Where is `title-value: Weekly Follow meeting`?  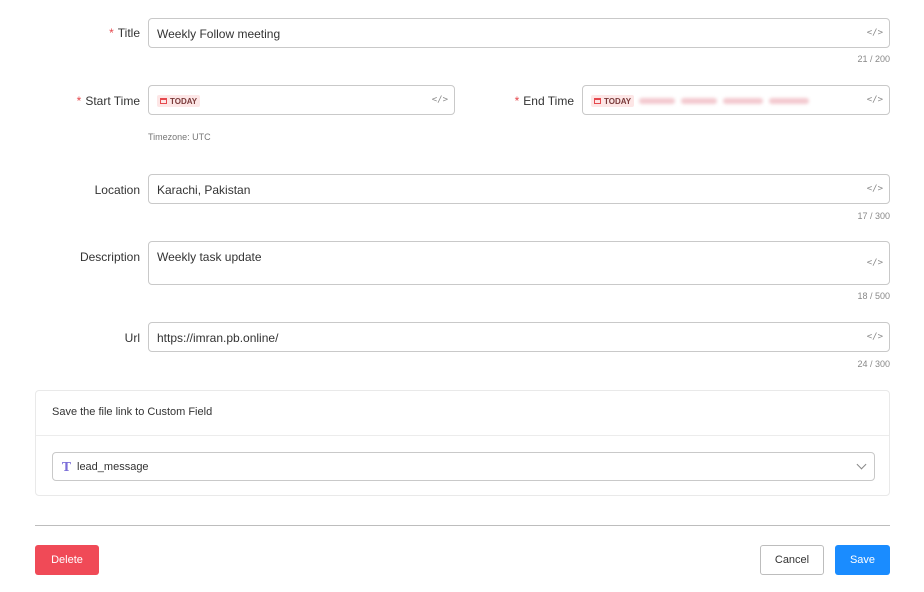 title-value: Weekly Follow meeting is located at coordinates (219, 34).